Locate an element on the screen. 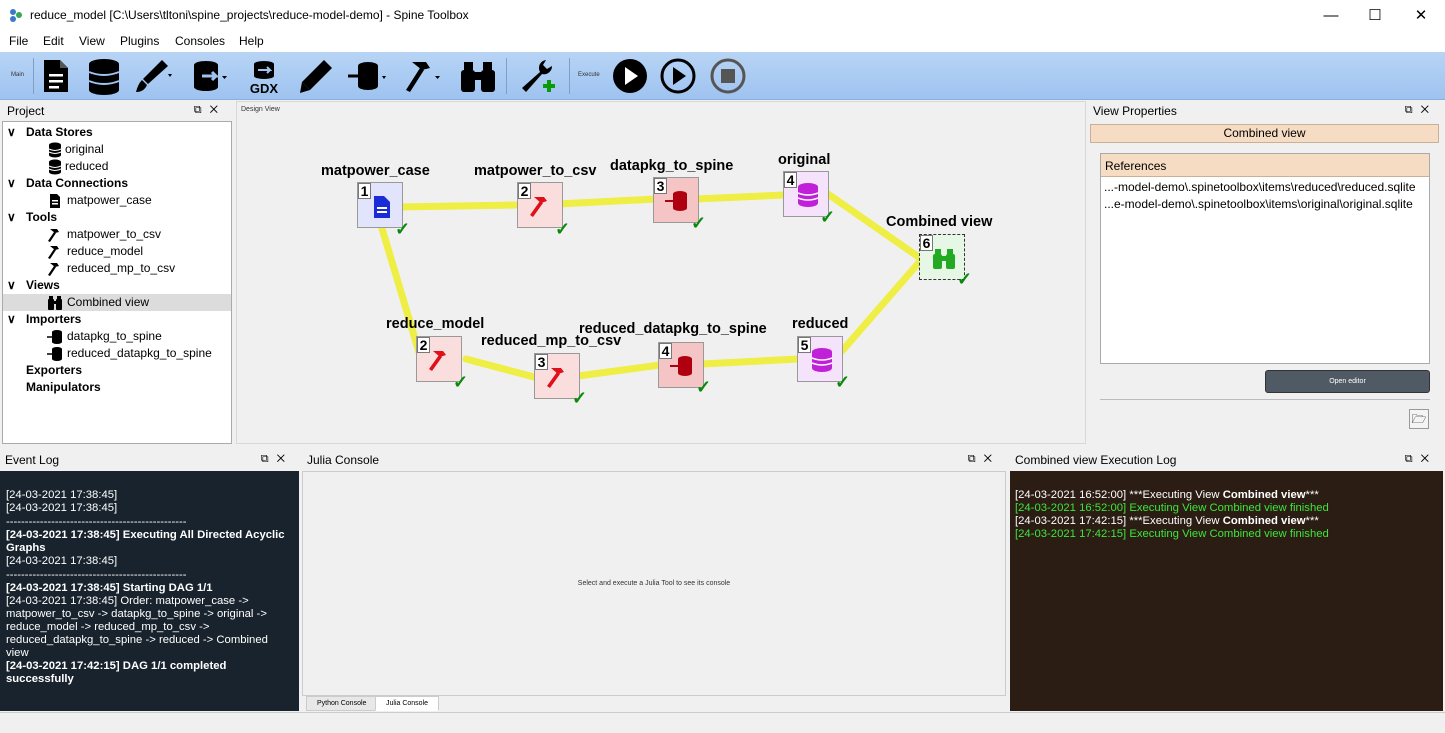 The image size is (1445, 733). divider is located at coordinates (1265, 399).